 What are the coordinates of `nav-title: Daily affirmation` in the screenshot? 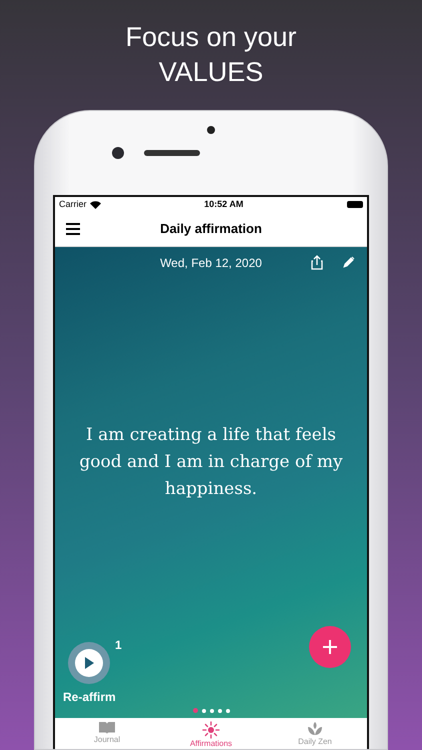 It's located at (211, 229).